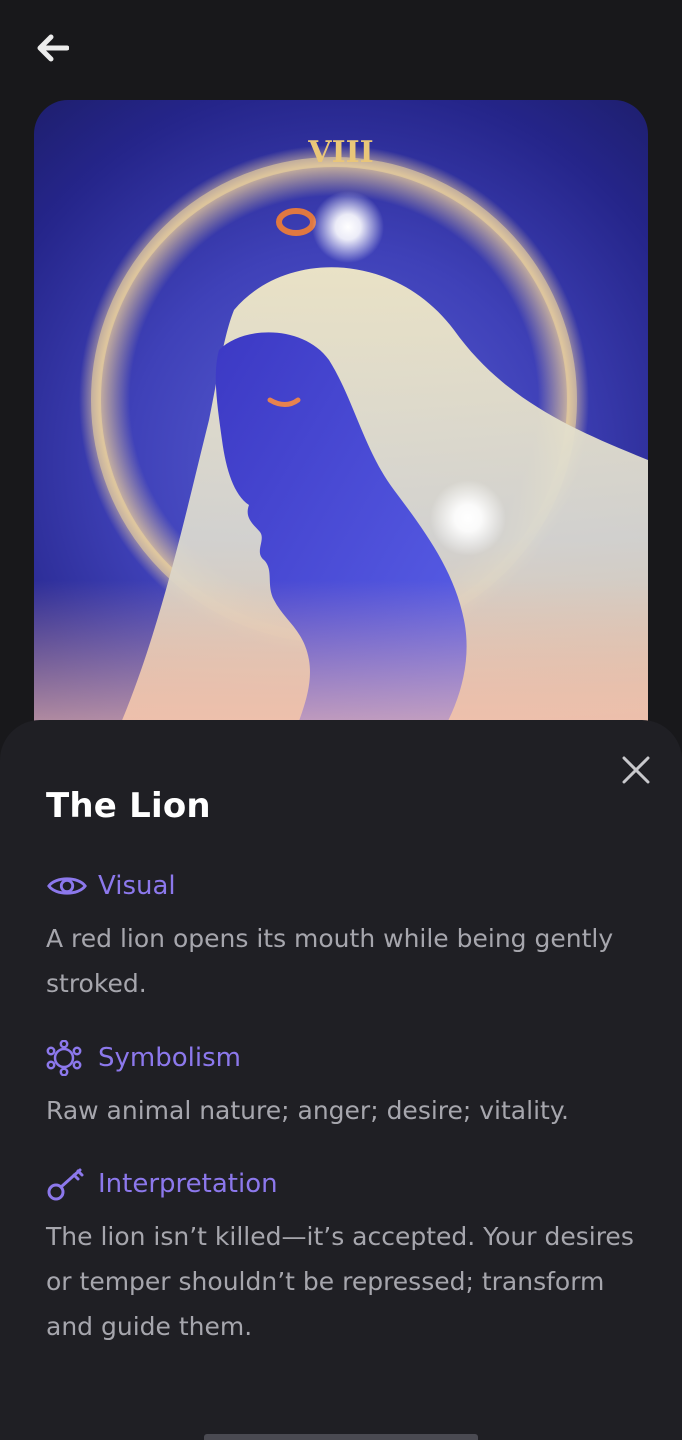 This screenshot has width=682, height=1440. I want to click on arrow-left-icon, so click(52, 50).